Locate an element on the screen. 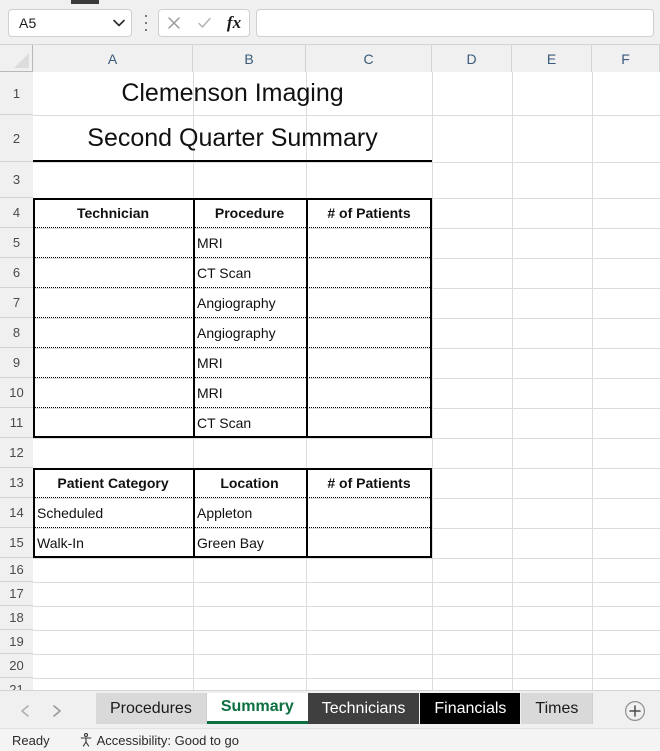  table2-location-cell: Green Bay is located at coordinates (249, 543).